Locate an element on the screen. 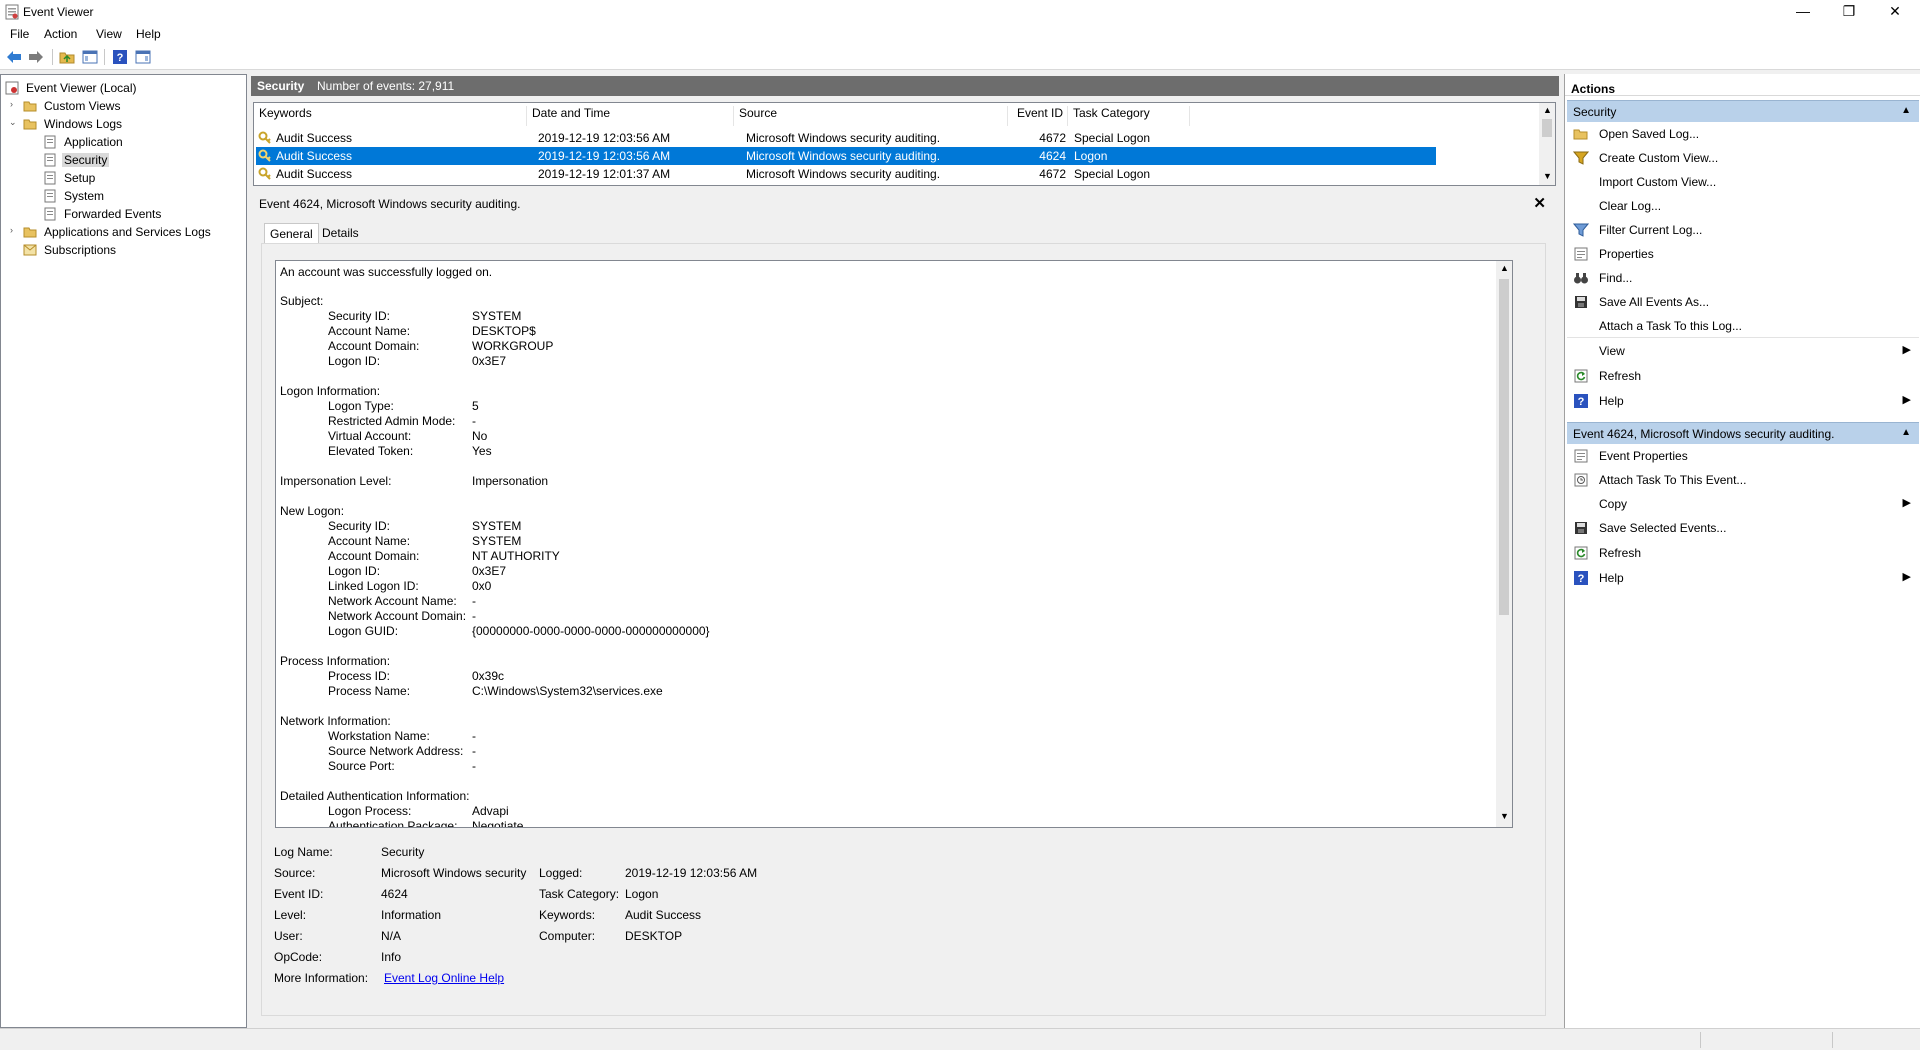  event-viewer-app-icon is located at coordinates (12, 12).